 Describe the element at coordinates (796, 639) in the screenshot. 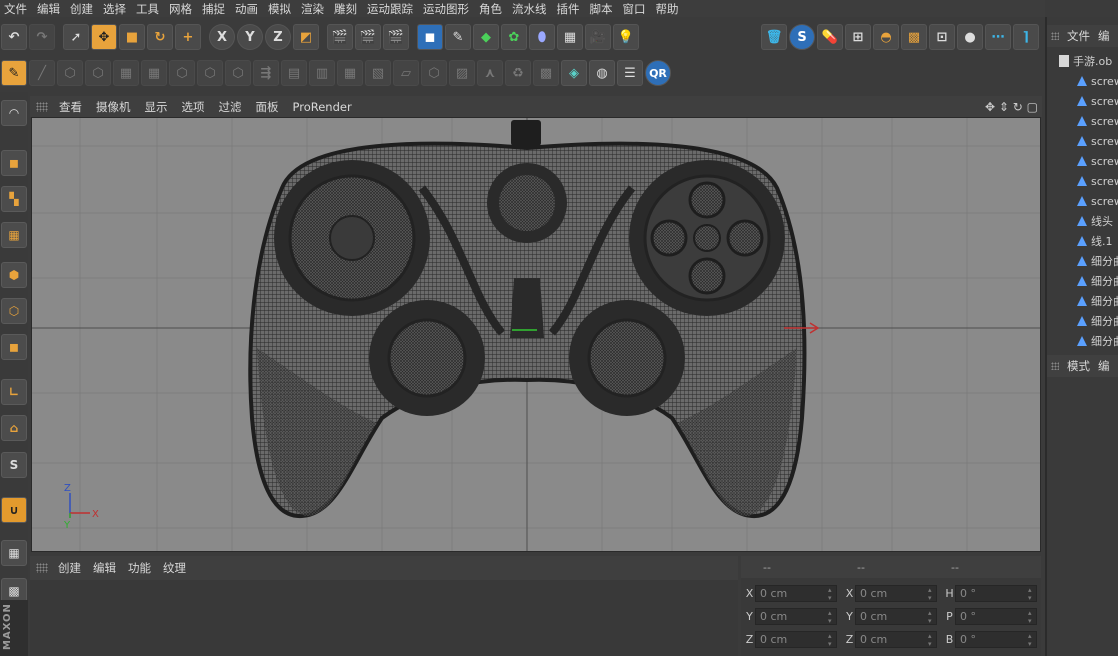

I see `position-z-field: 0 cm` at that location.